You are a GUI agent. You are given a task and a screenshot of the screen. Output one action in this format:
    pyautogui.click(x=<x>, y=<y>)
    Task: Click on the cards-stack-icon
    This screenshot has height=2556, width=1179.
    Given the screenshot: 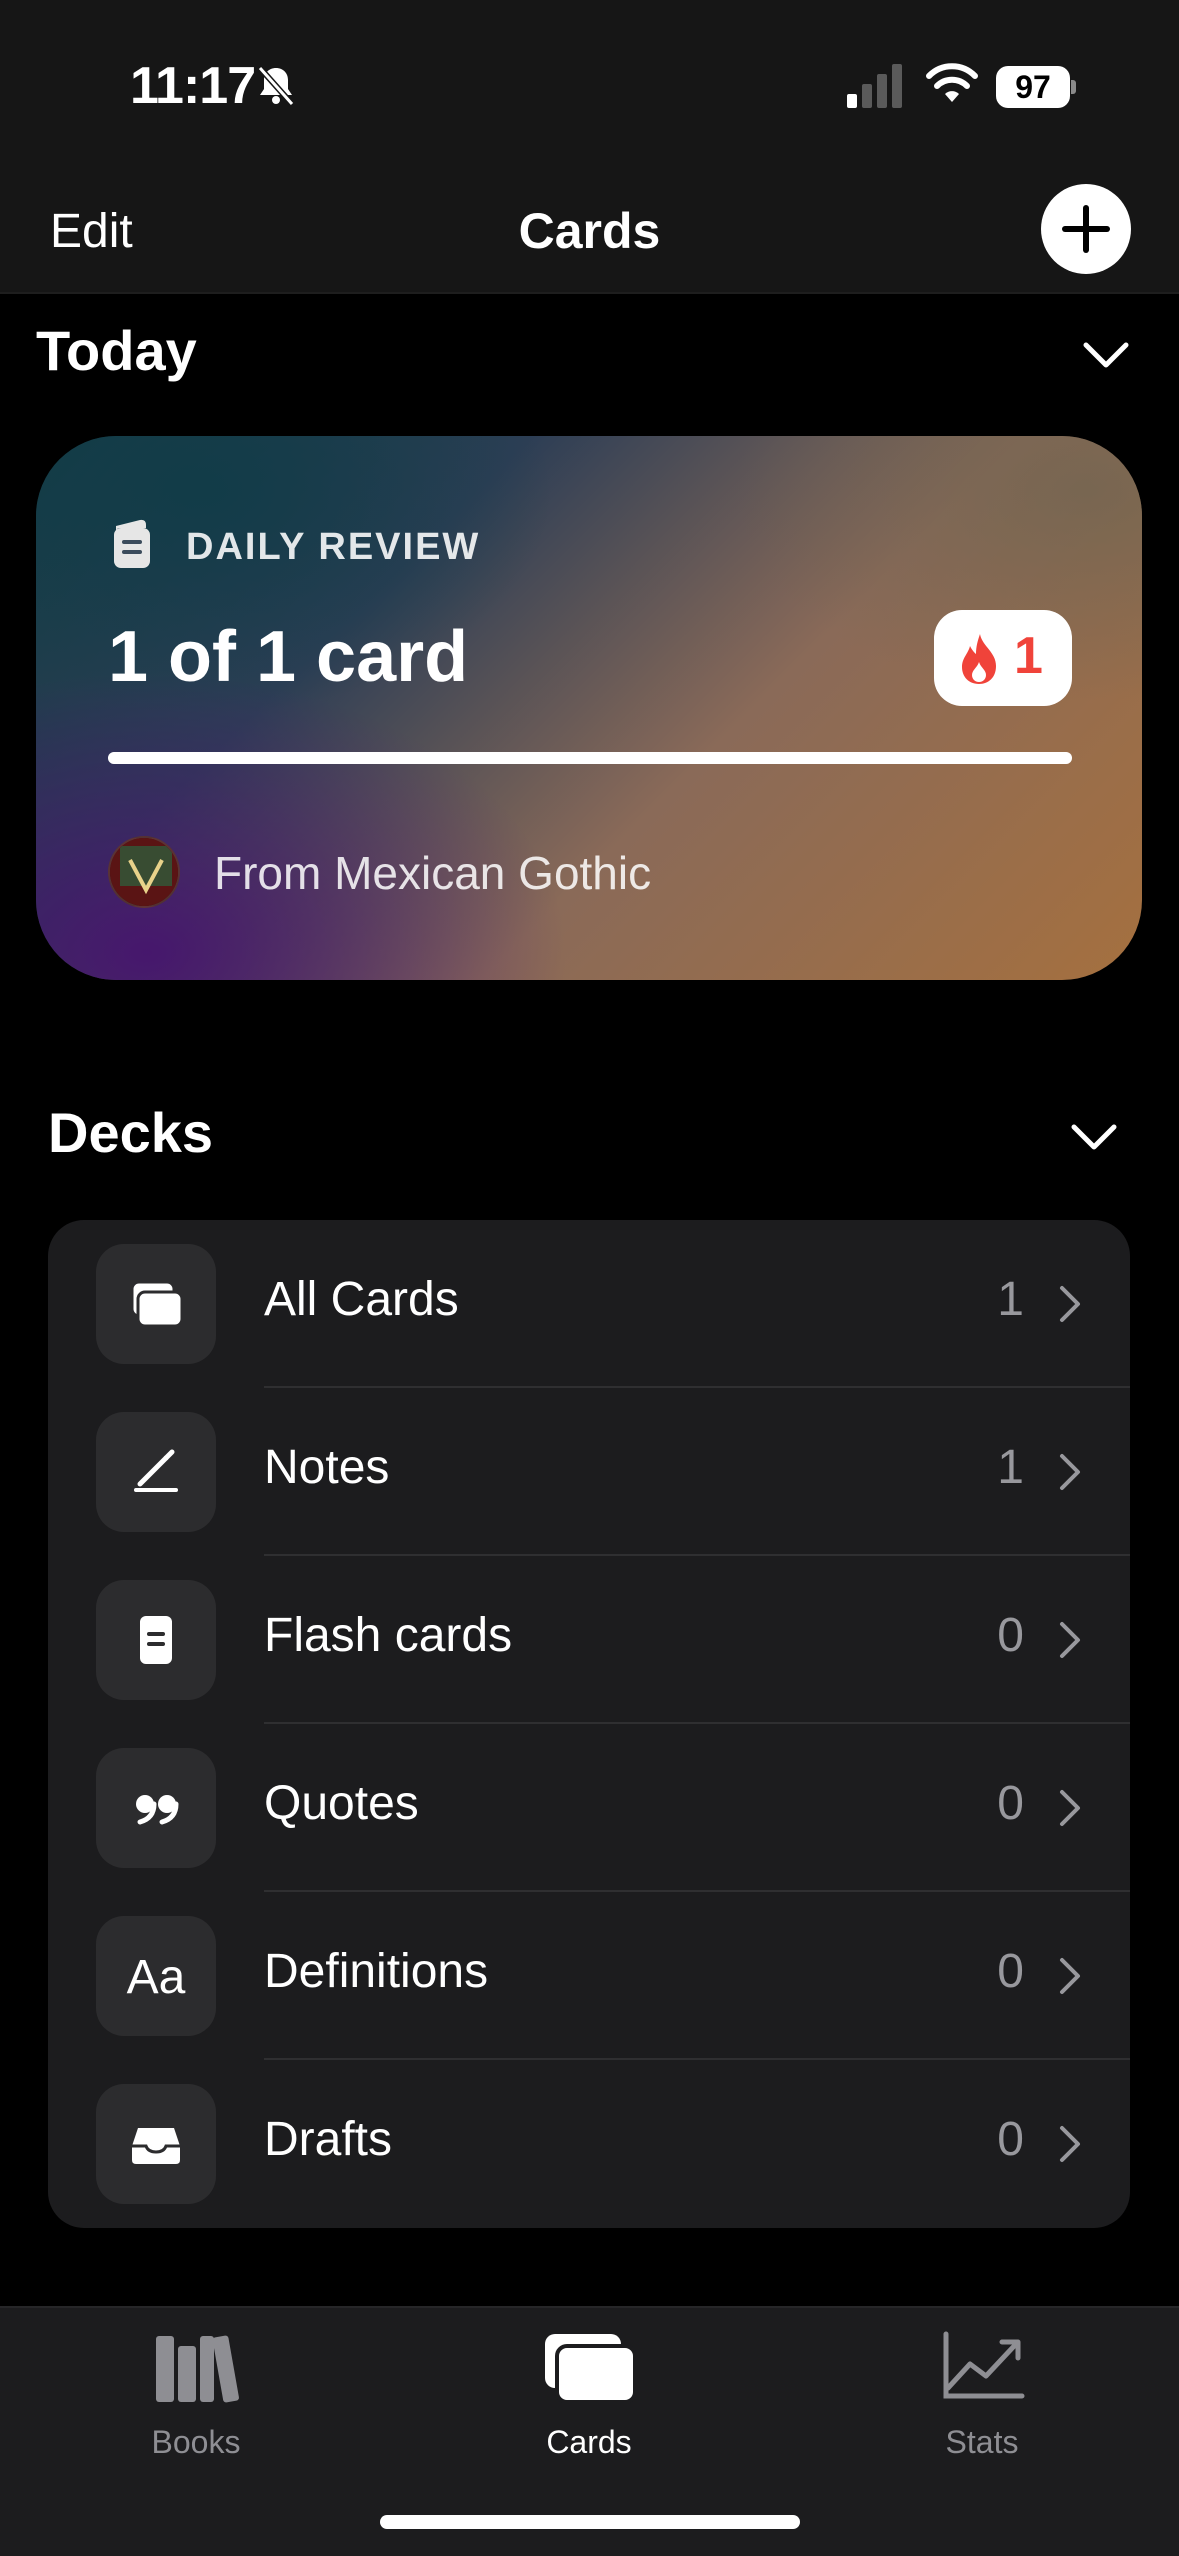 What is the action you would take?
    pyautogui.click(x=157, y=1304)
    